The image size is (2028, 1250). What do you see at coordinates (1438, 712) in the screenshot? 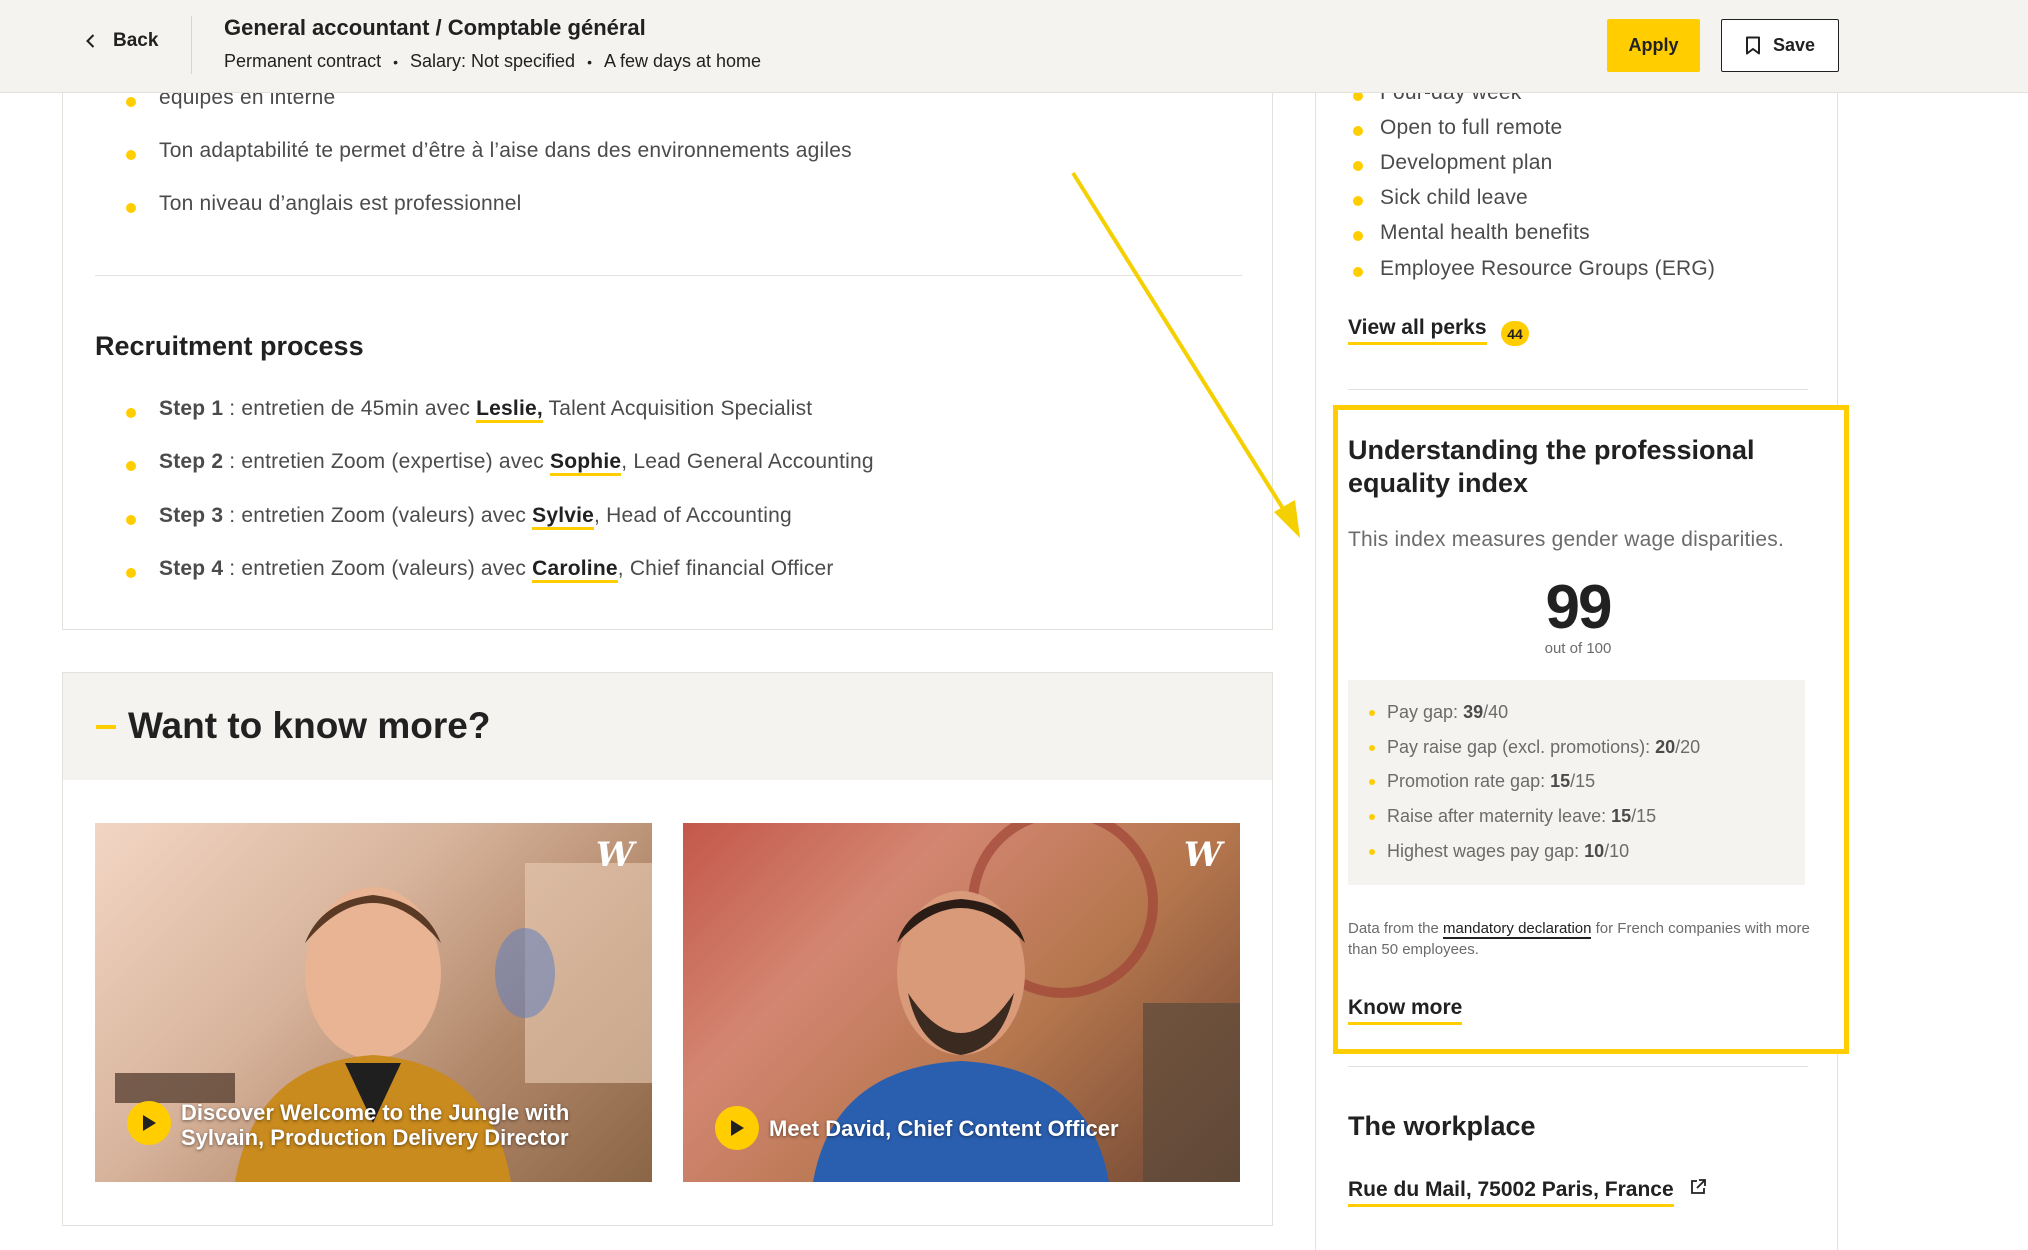
I see `breakdown-item: Pay gap: 39/40` at bounding box center [1438, 712].